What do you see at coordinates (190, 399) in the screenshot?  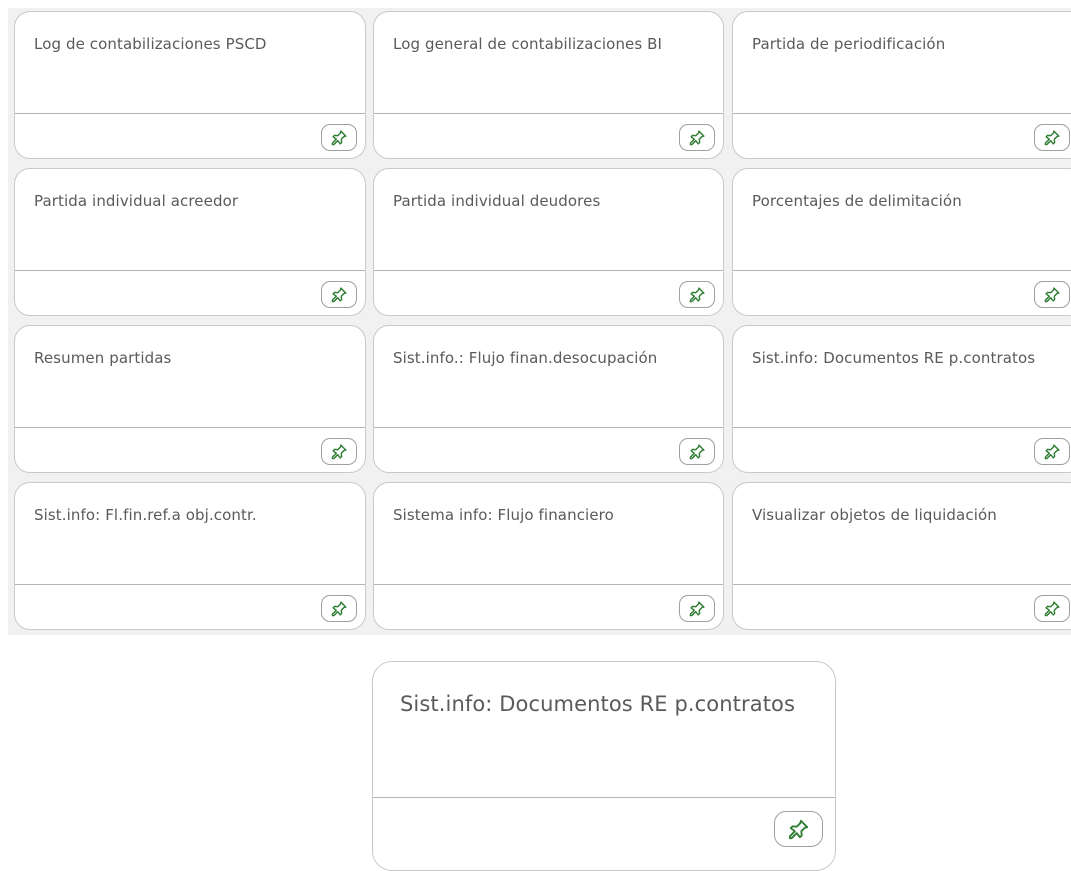 I see `app-tile: Resumen partidas` at bounding box center [190, 399].